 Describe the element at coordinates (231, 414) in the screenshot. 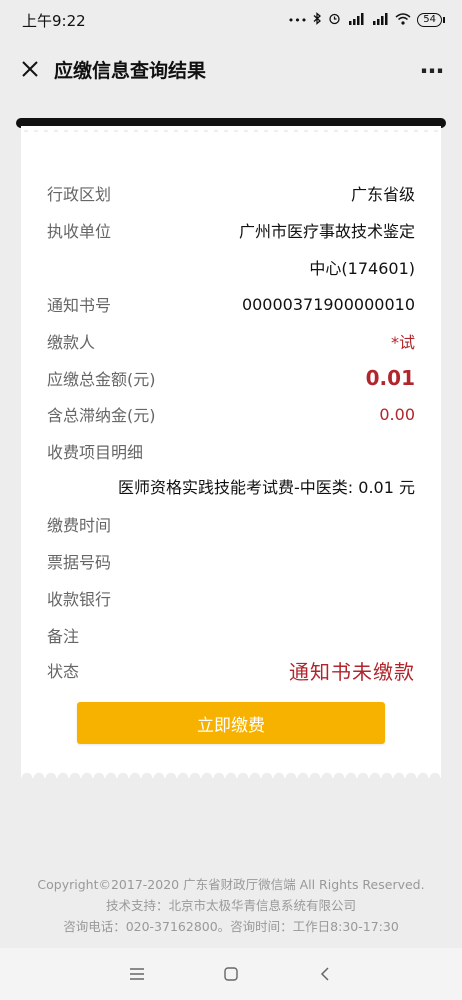

I see `row-late-fee: 含总滞纳金(元) 0.00` at that location.